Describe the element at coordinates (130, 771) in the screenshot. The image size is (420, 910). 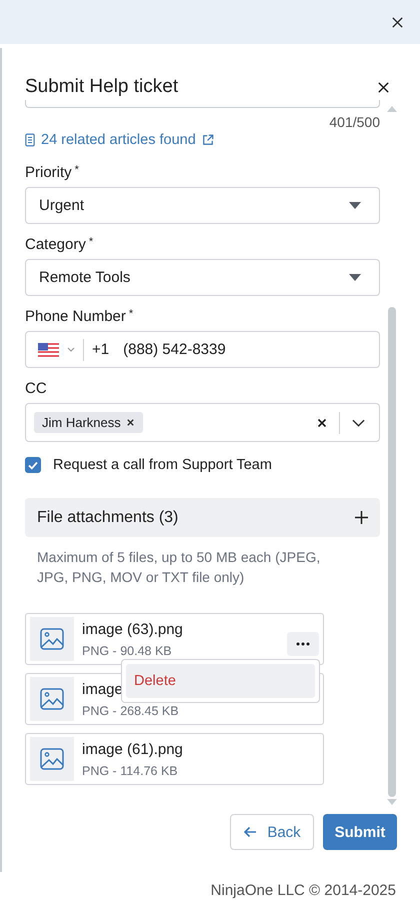
I see `file-meta: PNG - 114.76 KB` at that location.